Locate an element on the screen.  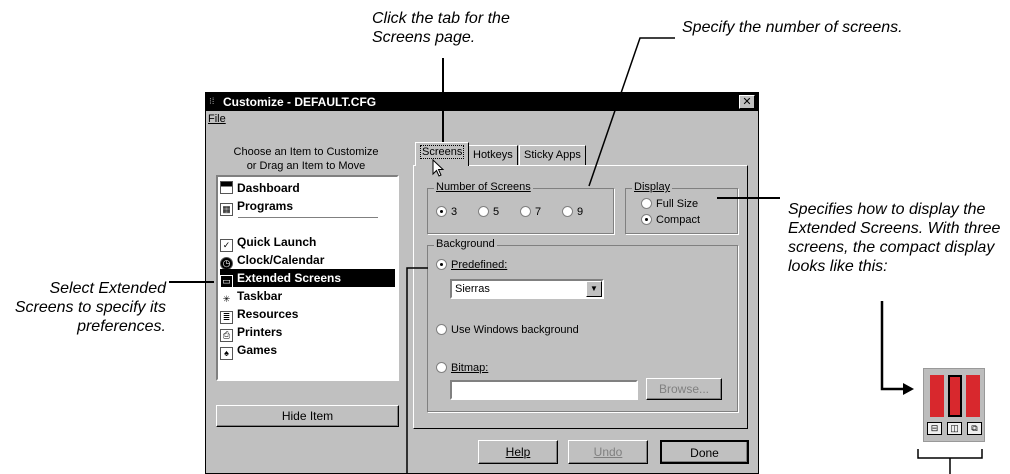
tab-screens-label: Screens is located at coordinates (442, 152).